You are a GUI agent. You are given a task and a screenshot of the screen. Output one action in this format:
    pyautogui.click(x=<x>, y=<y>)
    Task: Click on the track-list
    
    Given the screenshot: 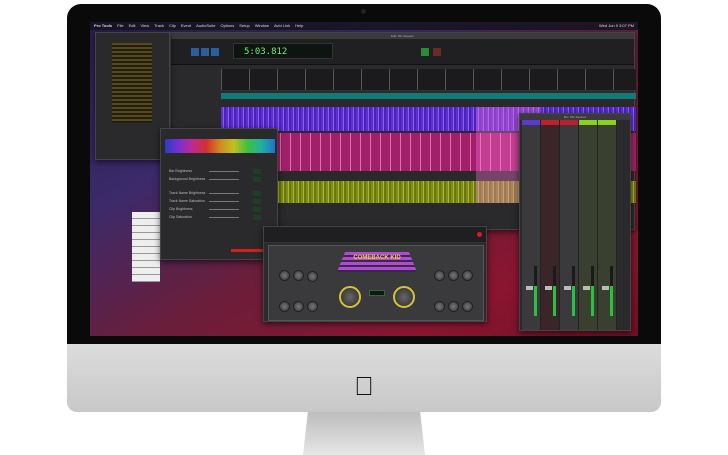 What is the action you would take?
    pyautogui.click(x=132, y=83)
    